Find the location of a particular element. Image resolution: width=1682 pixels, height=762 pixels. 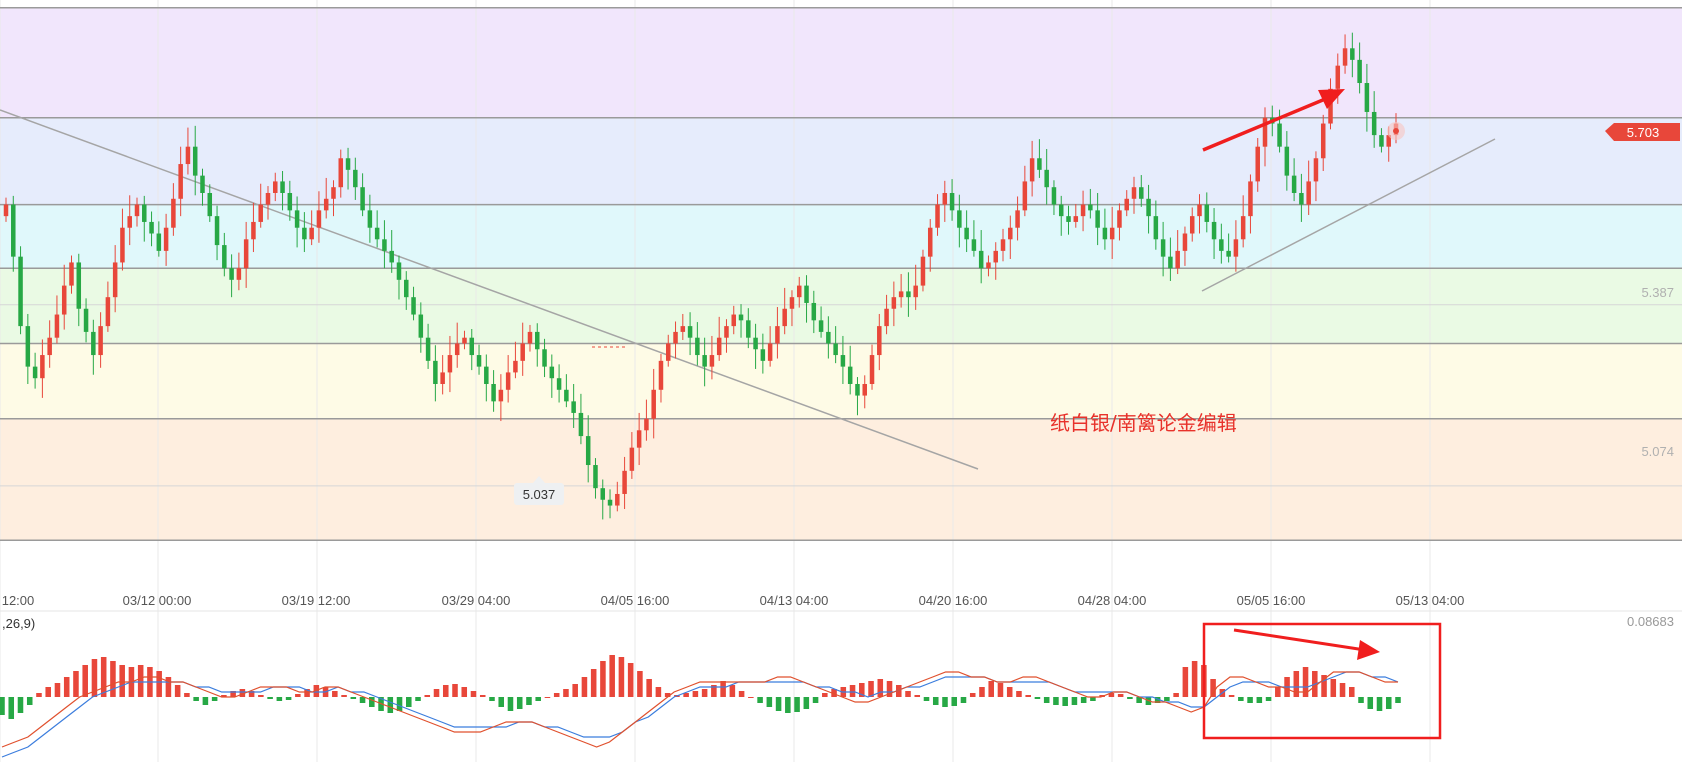

x-tick-label: 03/29 04:00 is located at coordinates (476, 600).